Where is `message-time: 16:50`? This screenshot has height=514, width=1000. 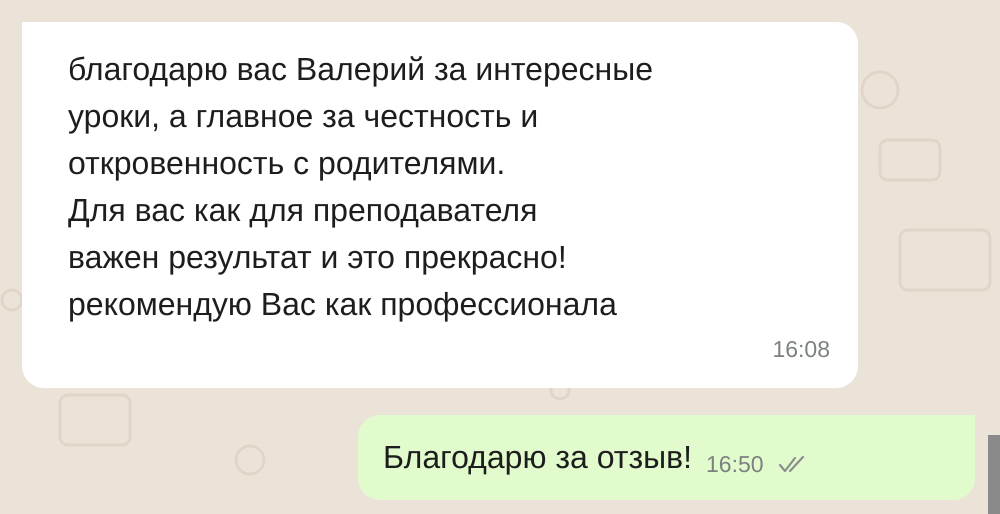 message-time: 16:50 is located at coordinates (735, 464).